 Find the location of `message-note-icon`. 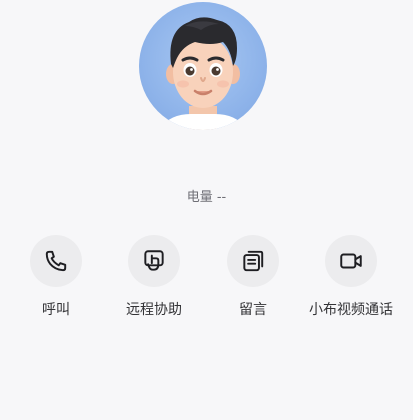

message-note-icon is located at coordinates (253, 261).